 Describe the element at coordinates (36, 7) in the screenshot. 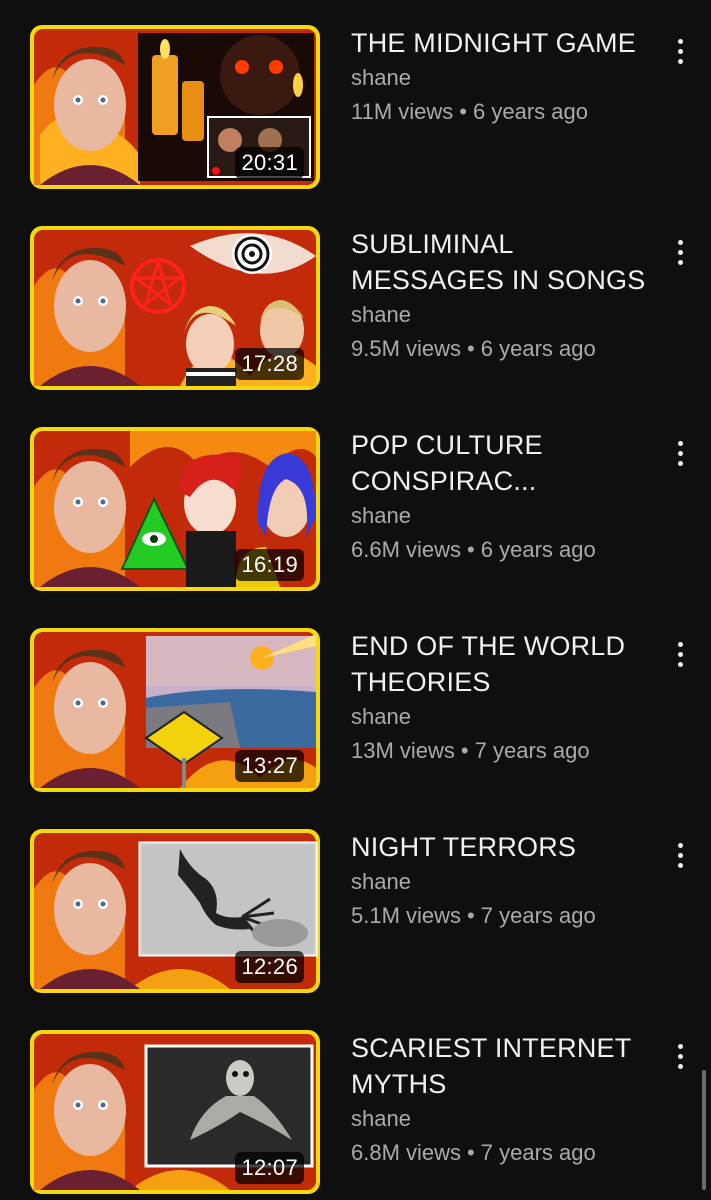

I see `playlist-title-partial` at that location.